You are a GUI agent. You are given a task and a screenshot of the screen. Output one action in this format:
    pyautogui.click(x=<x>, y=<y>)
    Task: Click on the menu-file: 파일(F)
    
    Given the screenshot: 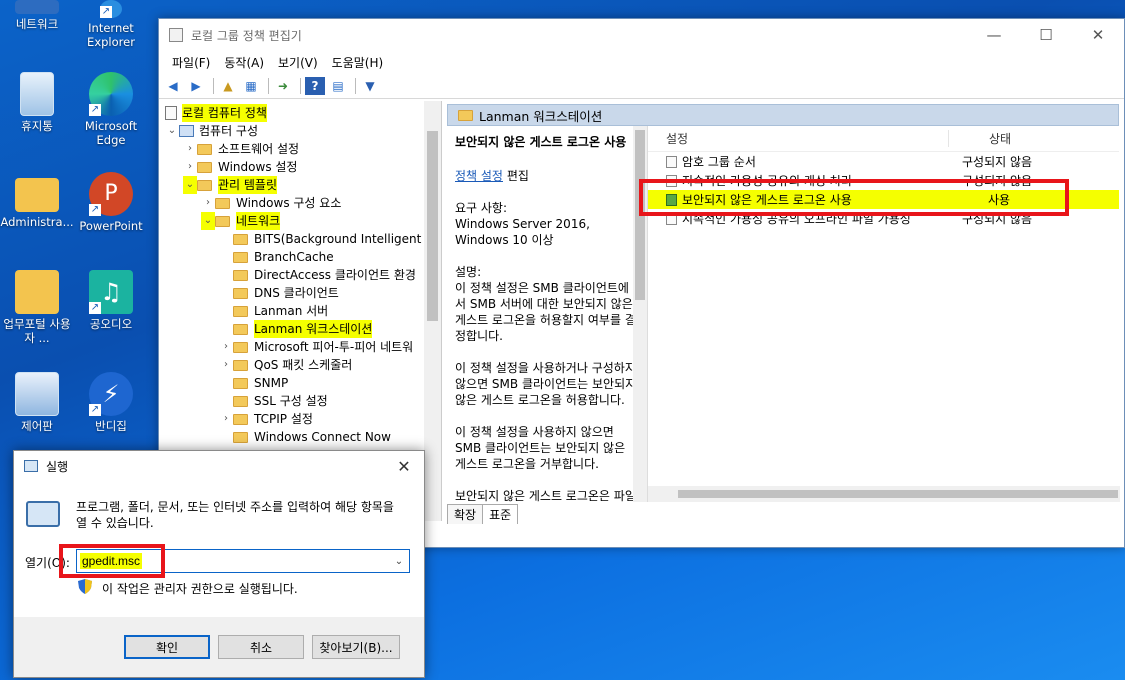 What is the action you would take?
    pyautogui.click(x=191, y=62)
    